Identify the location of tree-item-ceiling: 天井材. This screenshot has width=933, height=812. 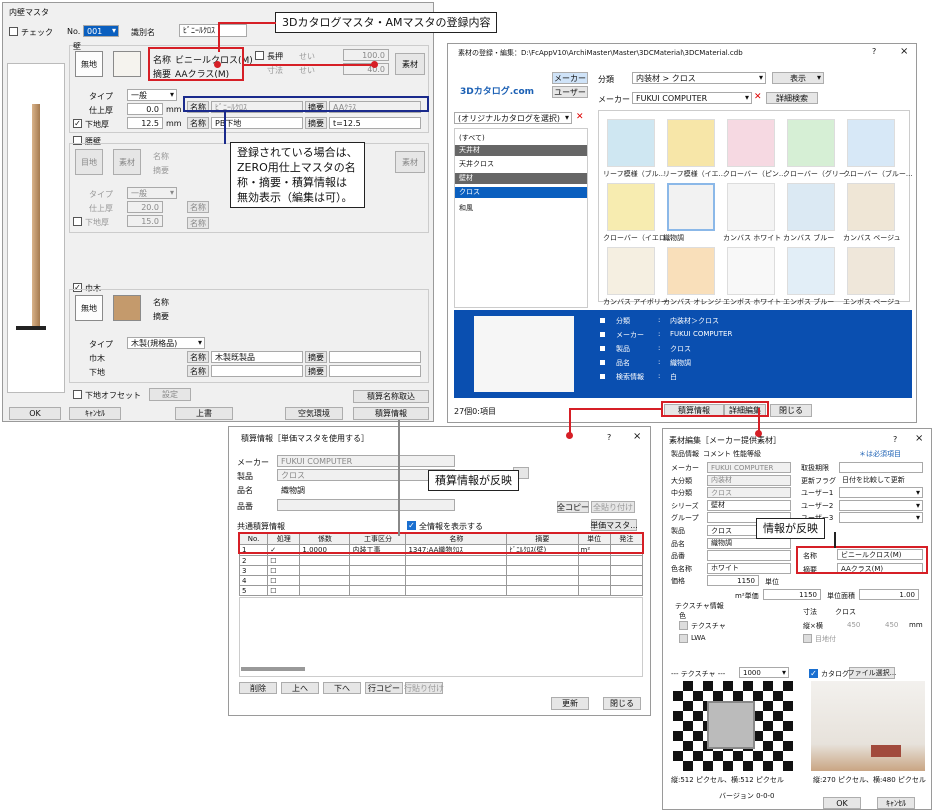
(521, 150).